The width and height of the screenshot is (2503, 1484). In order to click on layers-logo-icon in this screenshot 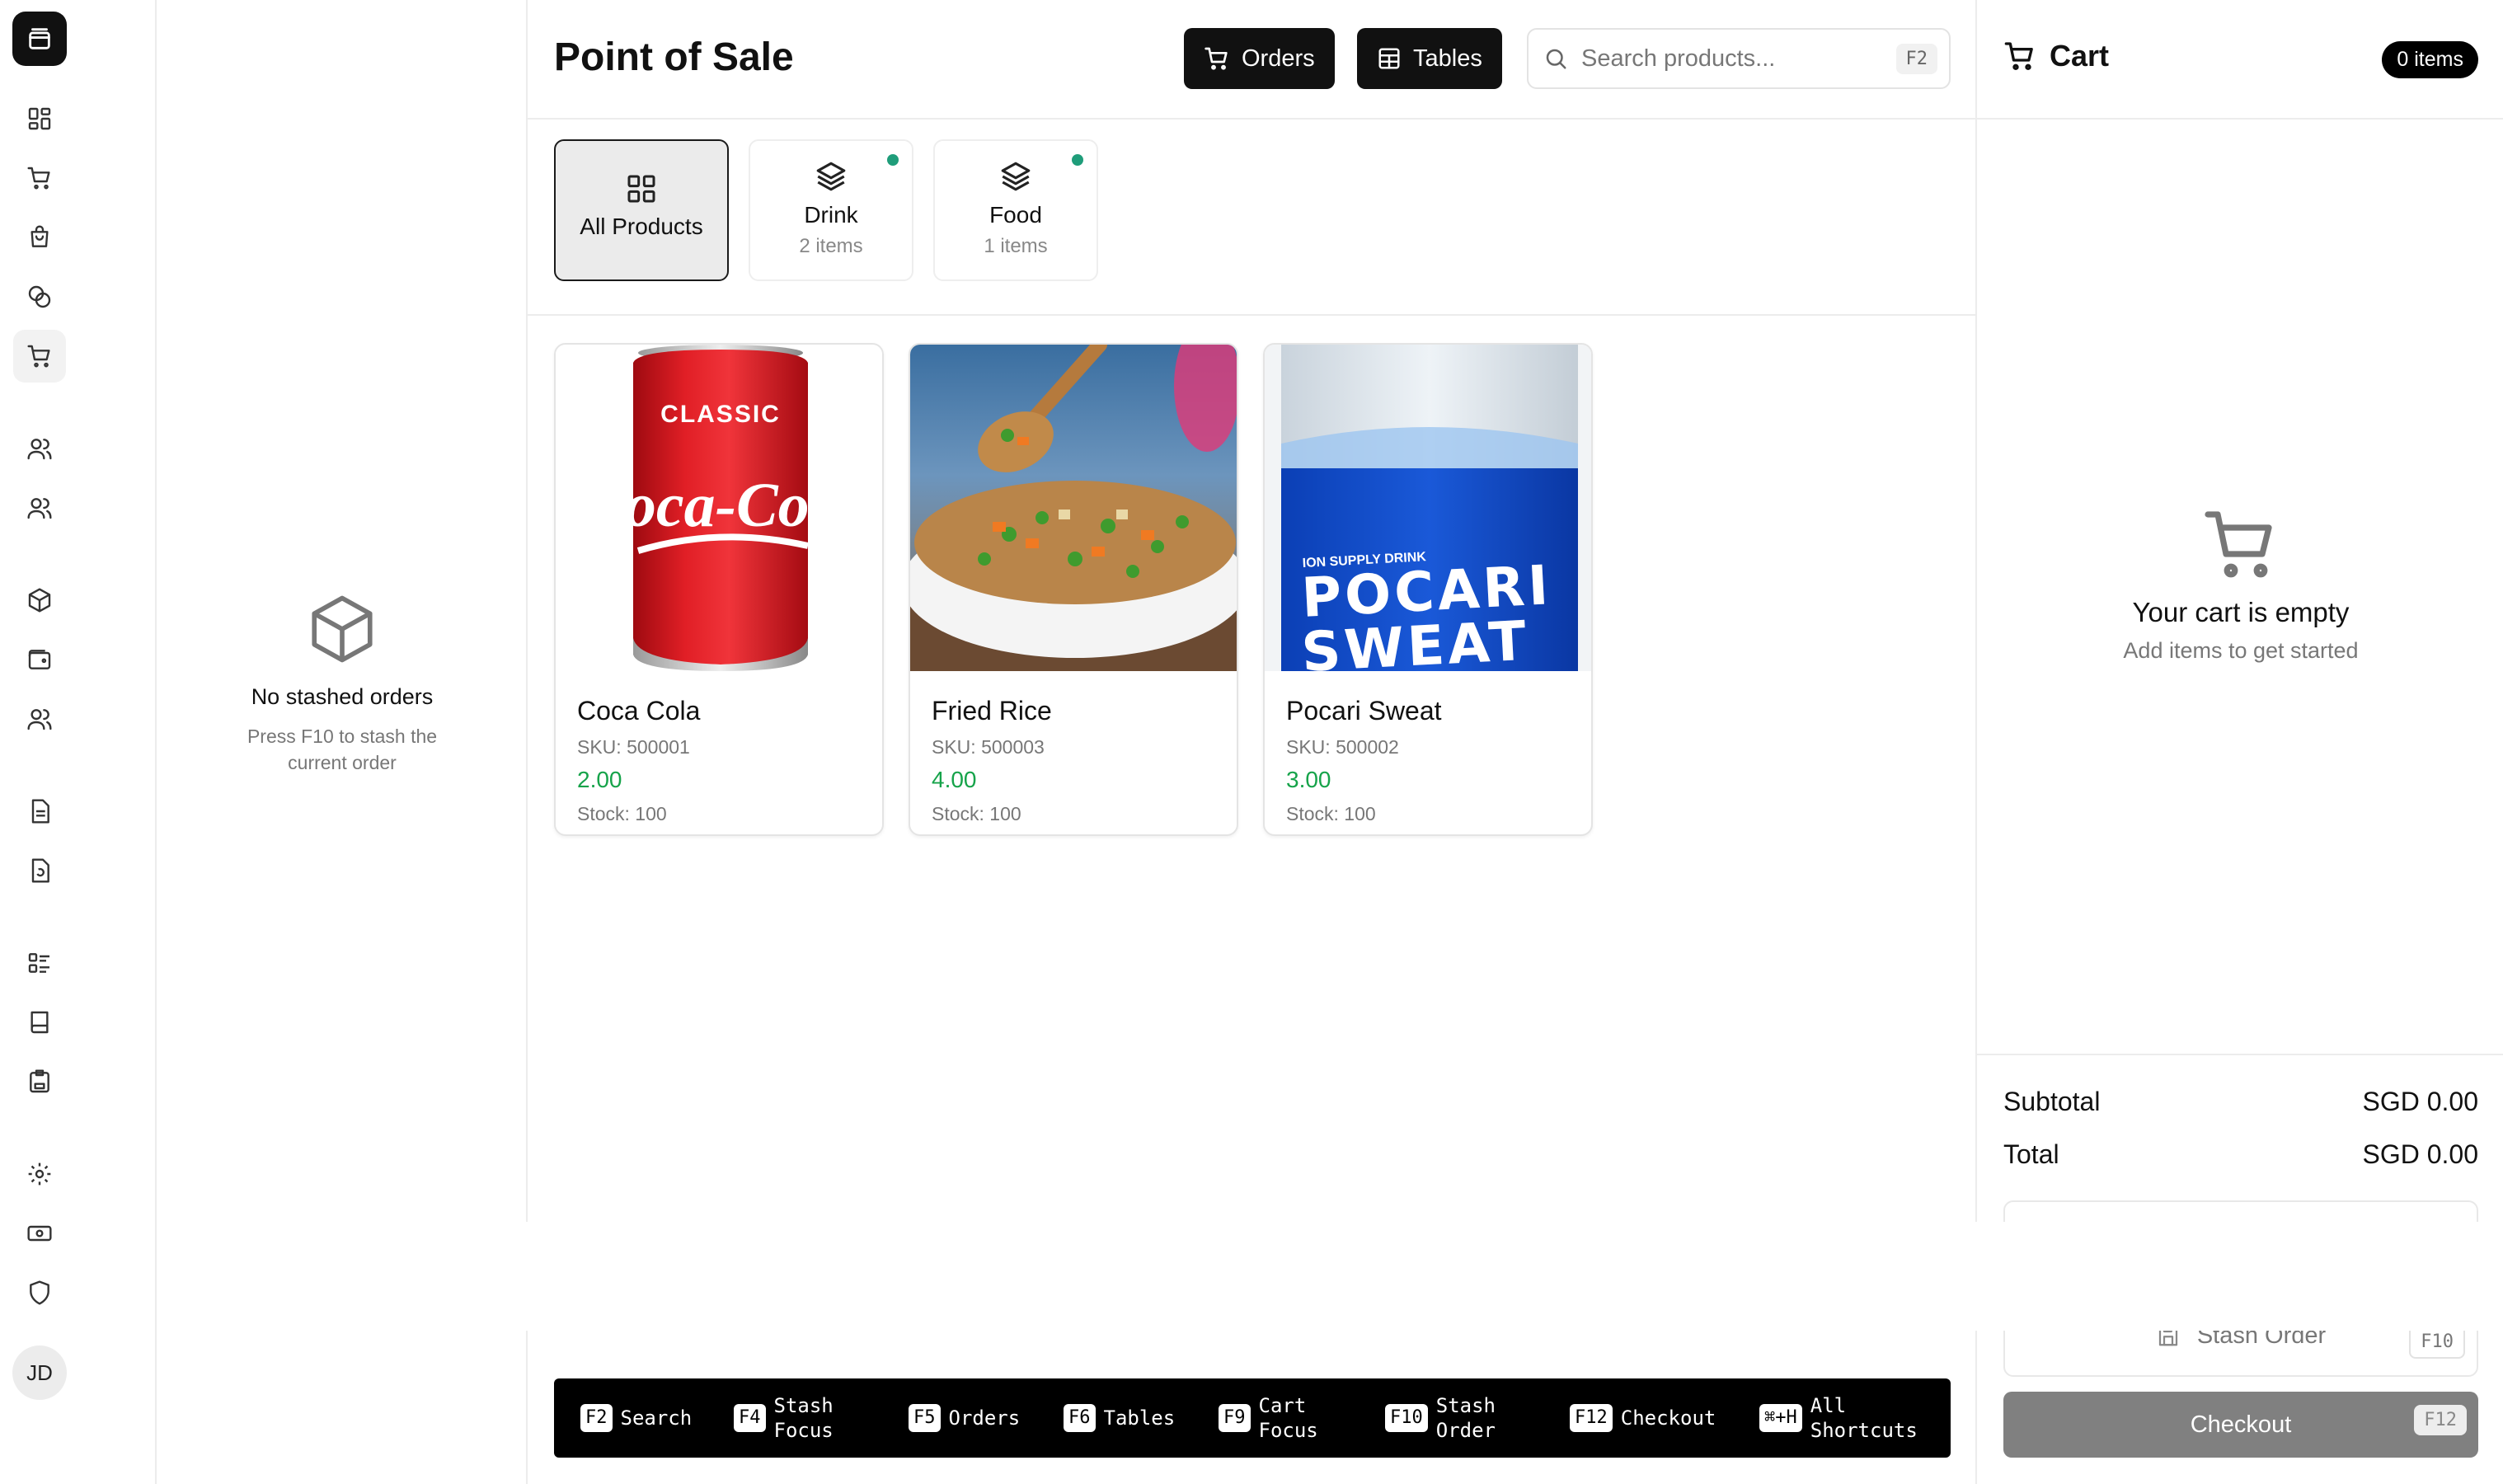, I will do `click(39, 38)`.